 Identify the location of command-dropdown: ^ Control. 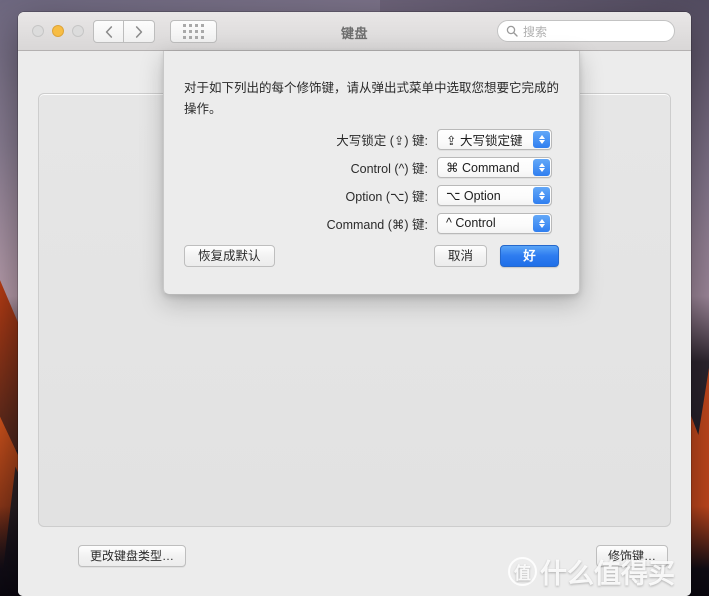
(494, 223).